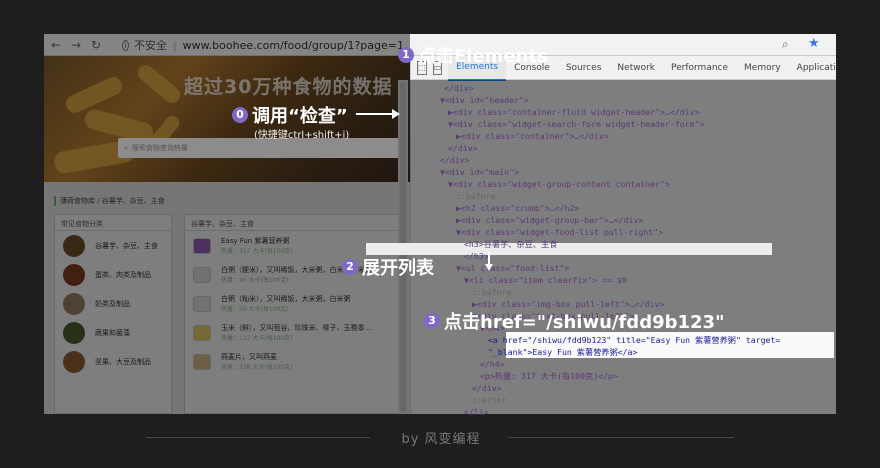 Image resolution: width=880 pixels, height=468 pixels. I want to click on star-icon: ★, so click(814, 43).